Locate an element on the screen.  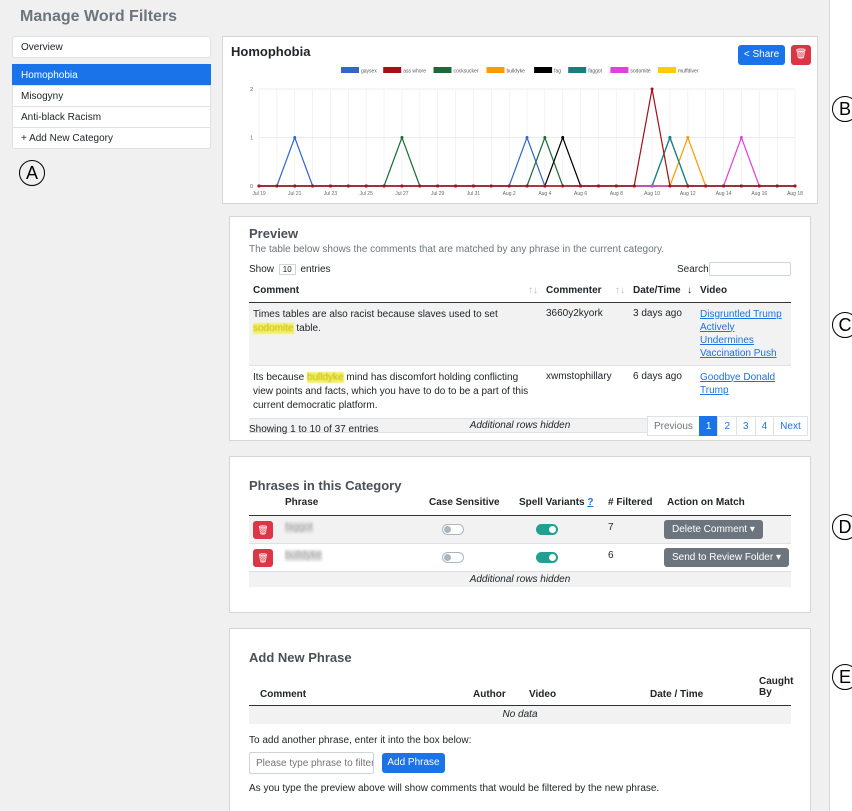
annotation-d: D is located at coordinates (842, 527).